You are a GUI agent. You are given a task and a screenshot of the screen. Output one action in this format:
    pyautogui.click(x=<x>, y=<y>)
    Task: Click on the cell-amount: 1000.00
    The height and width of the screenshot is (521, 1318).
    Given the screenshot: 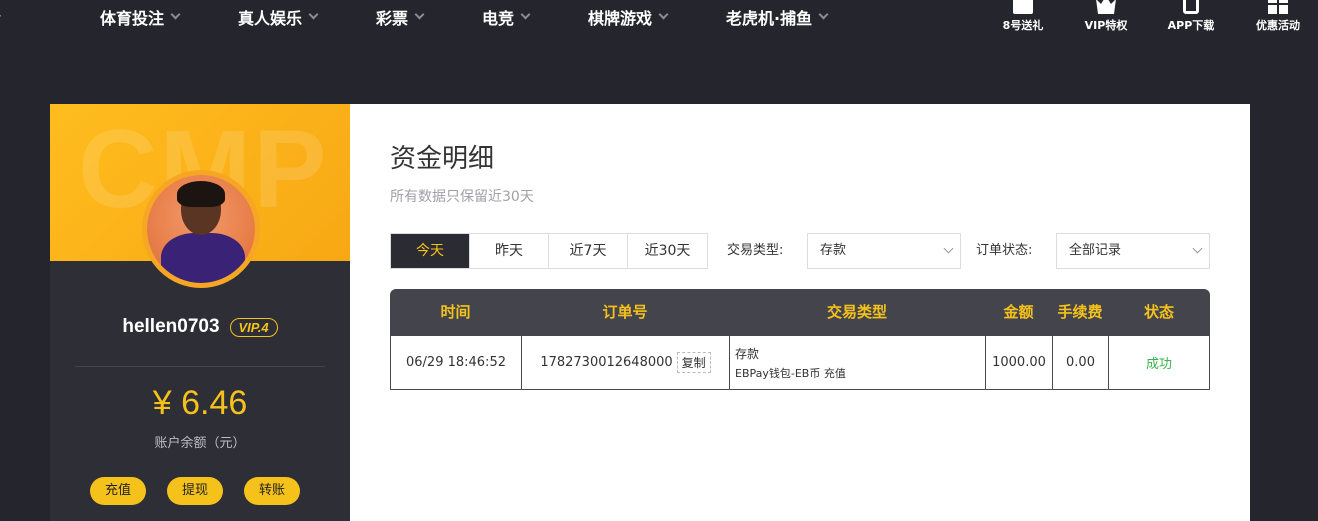 What is the action you would take?
    pyautogui.click(x=1019, y=362)
    